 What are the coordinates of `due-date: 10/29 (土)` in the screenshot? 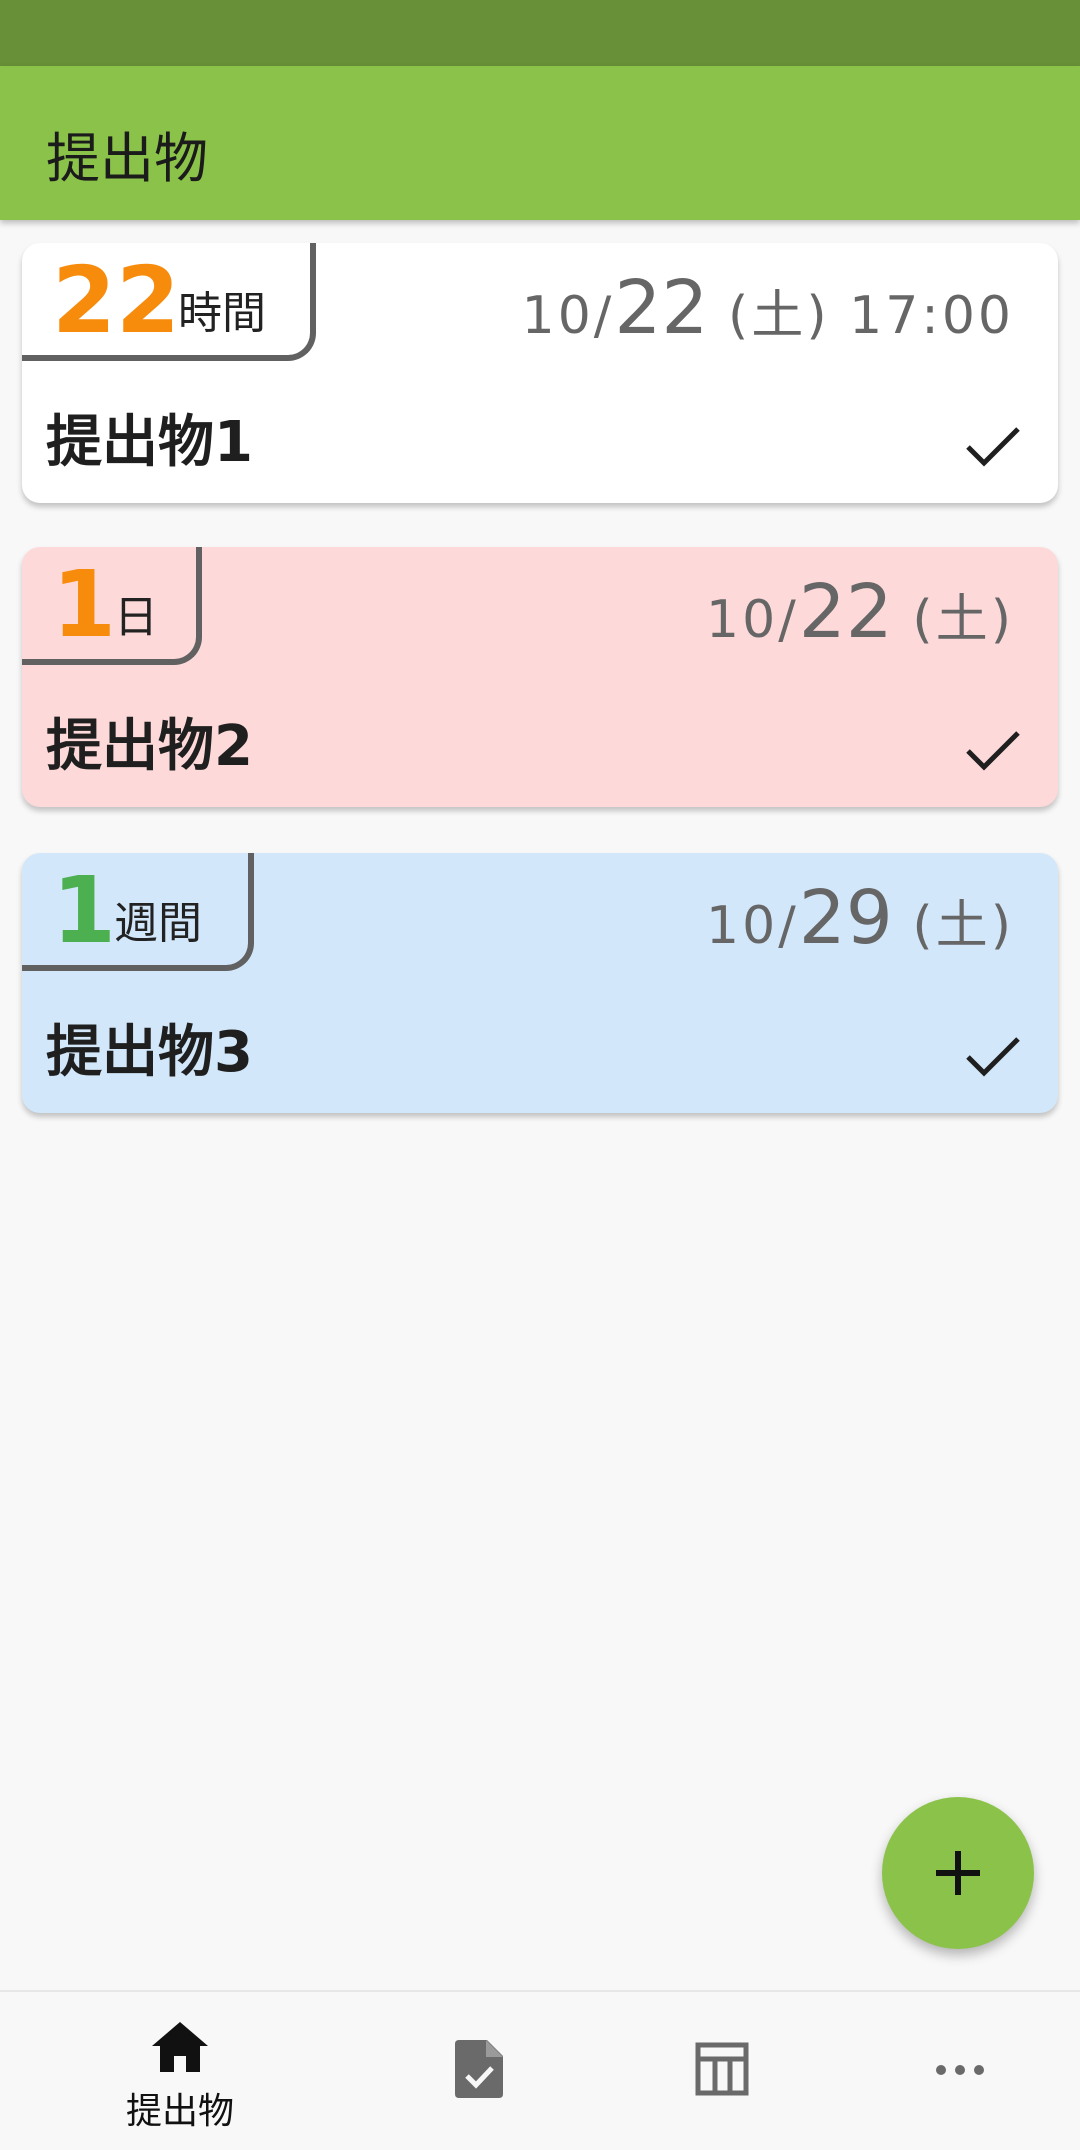 It's located at (860, 918).